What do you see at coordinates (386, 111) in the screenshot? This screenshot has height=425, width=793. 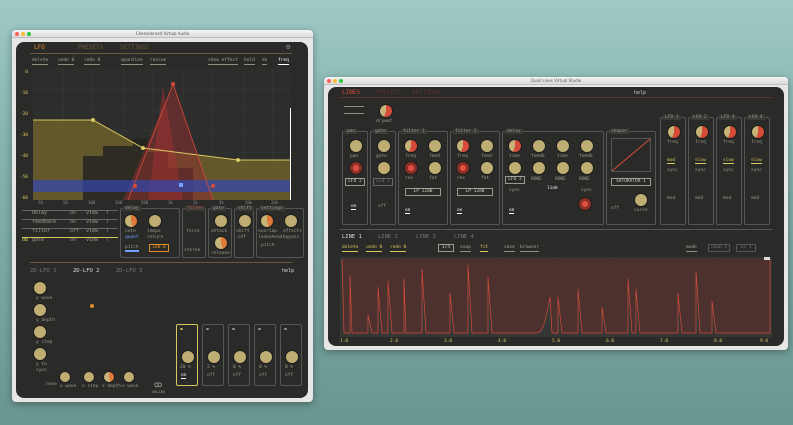 I see `drywet-knob` at bounding box center [386, 111].